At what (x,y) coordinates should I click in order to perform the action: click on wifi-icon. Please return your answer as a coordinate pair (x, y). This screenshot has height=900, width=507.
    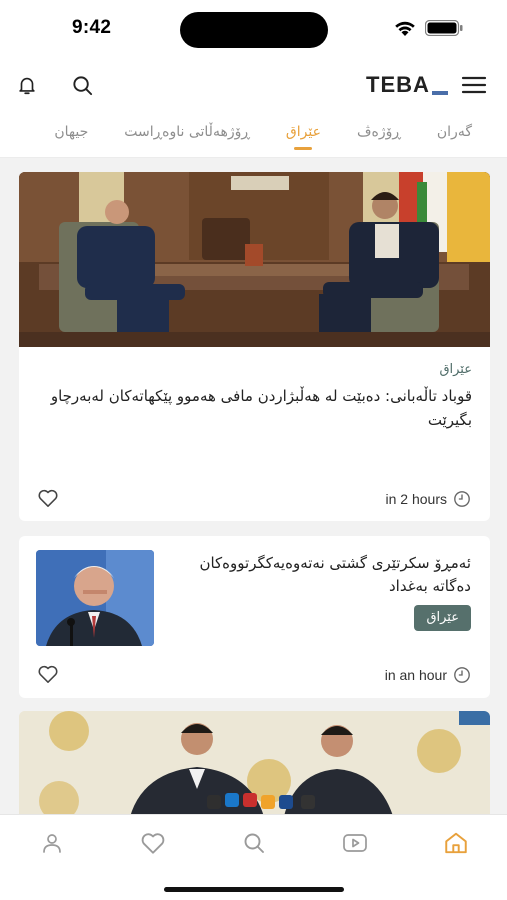
    Looking at the image, I should click on (405, 28).